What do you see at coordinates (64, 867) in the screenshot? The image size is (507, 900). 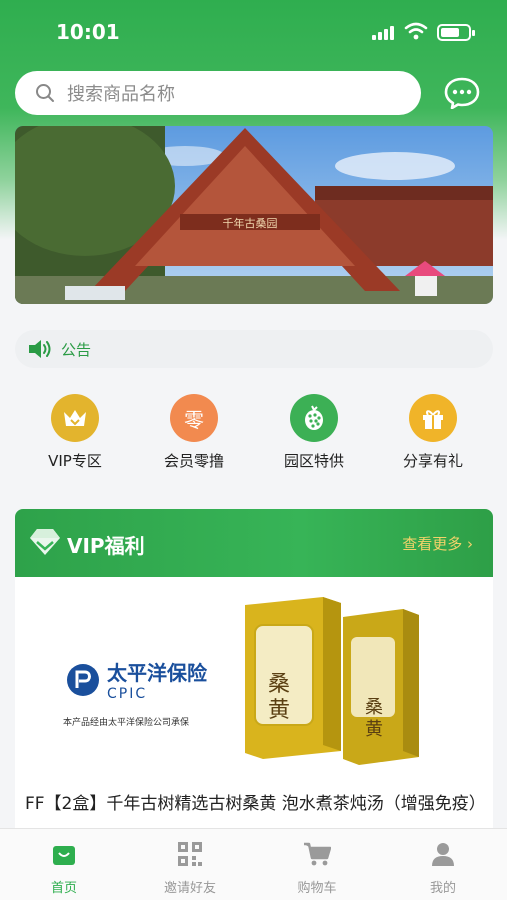 I see `tab-home: 首页` at bounding box center [64, 867].